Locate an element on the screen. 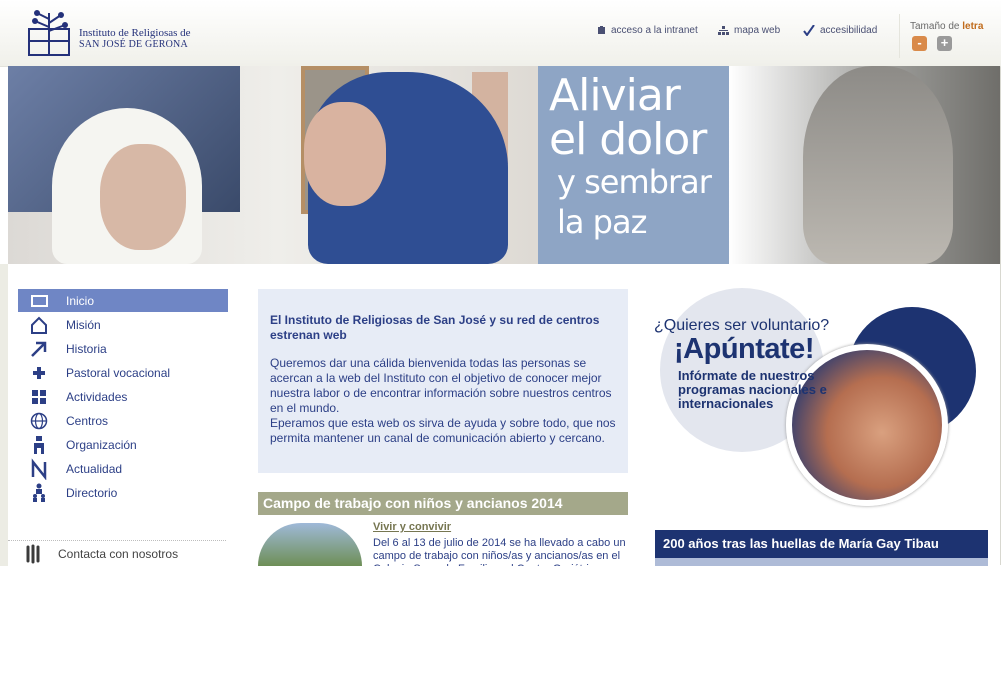 The image size is (1001, 695). sidebar-item-label: Inicio is located at coordinates (80, 300).